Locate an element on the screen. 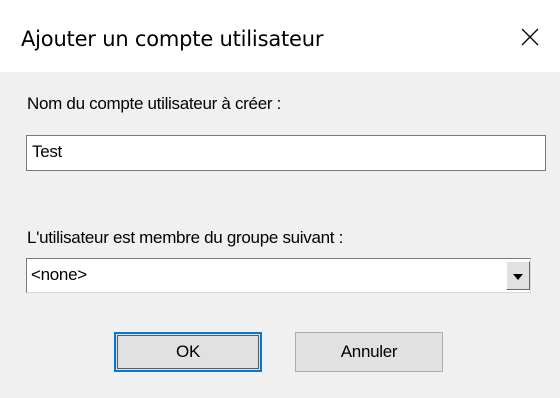 This screenshot has width=560, height=398. cancel-button-label: Annuler is located at coordinates (369, 351).